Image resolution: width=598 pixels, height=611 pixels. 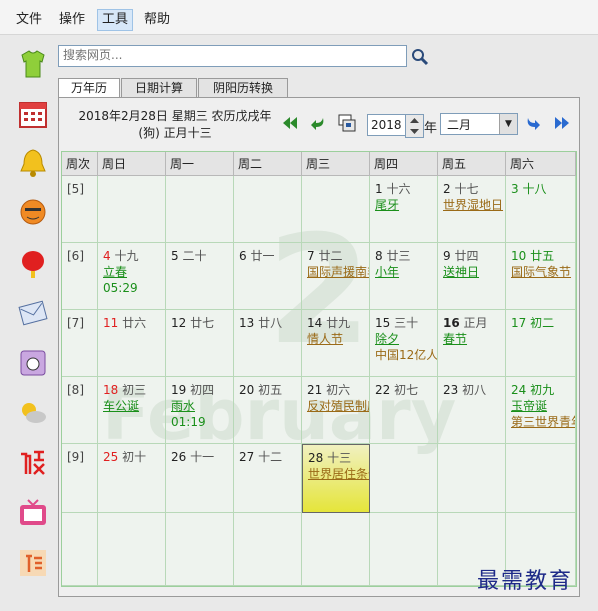 What do you see at coordinates (33, 114) in the screenshot?
I see `calendar-icon` at bounding box center [33, 114].